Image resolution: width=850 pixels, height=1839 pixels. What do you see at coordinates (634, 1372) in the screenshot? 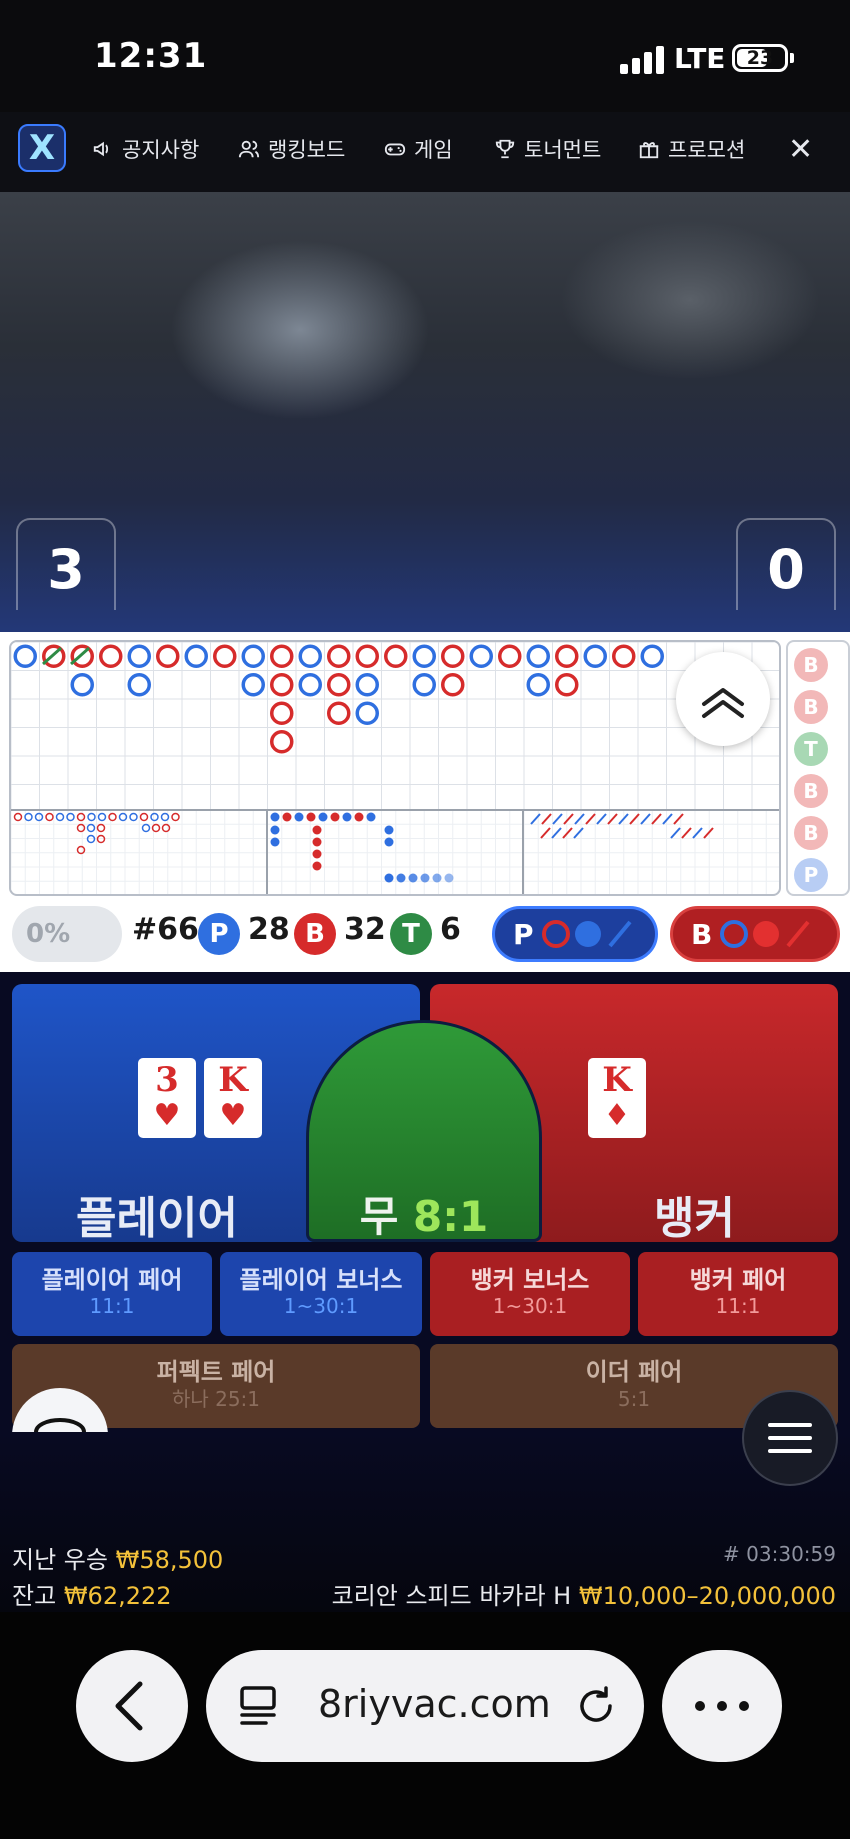
I see `pair-bet-name: 이더 페어` at bounding box center [634, 1372].